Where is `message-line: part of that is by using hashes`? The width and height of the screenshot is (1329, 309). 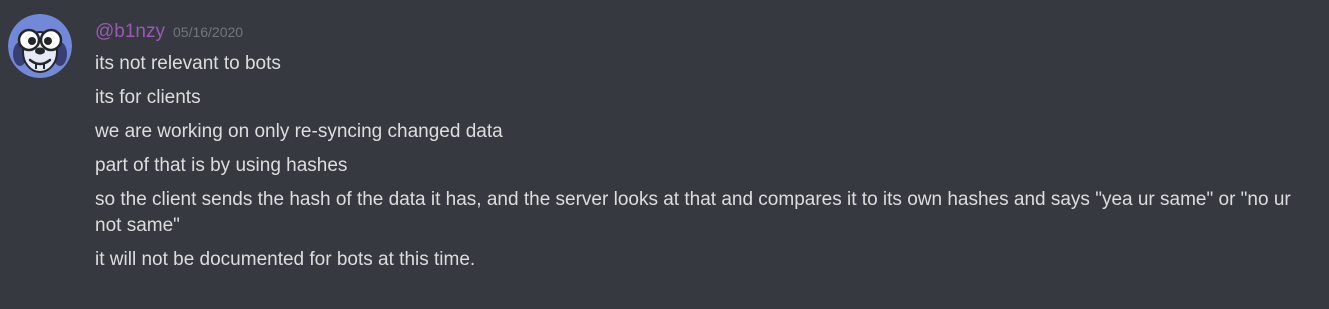
message-line: part of that is by using hashes is located at coordinates (221, 165).